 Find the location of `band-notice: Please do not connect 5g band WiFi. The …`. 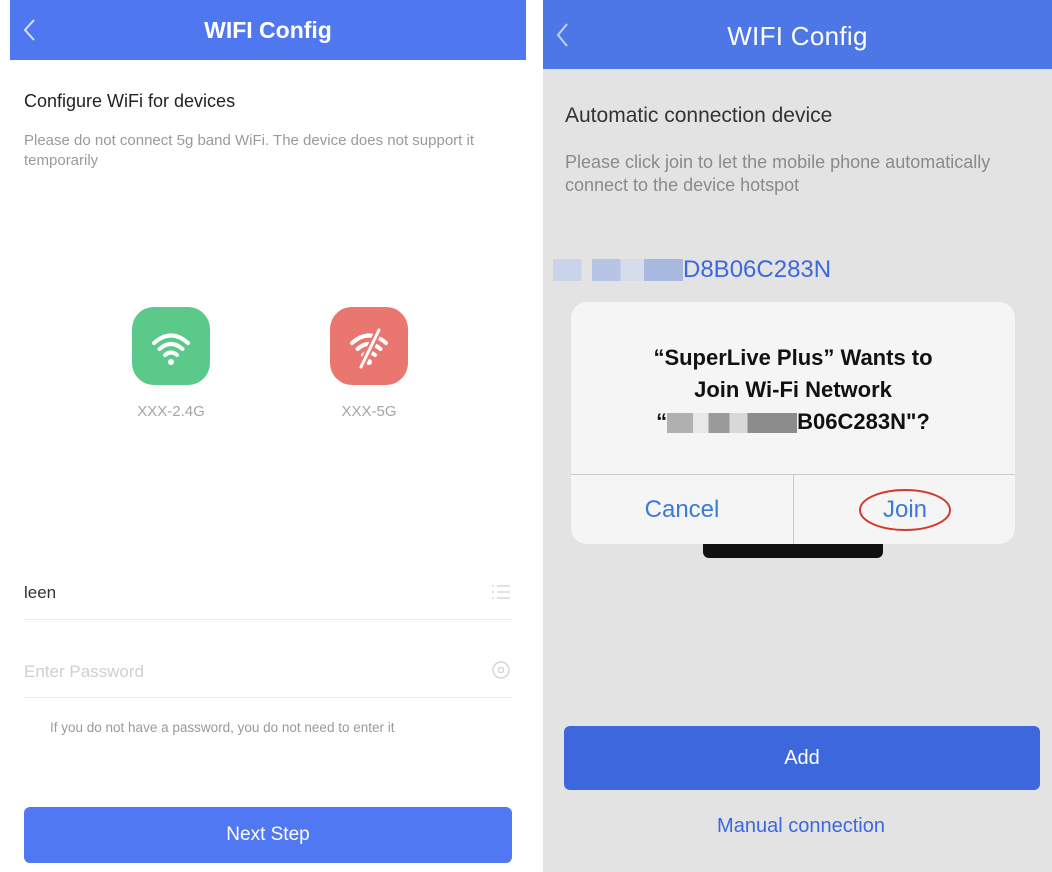

band-notice: Please do not connect 5g band WiFi. The … is located at coordinates (249, 150).